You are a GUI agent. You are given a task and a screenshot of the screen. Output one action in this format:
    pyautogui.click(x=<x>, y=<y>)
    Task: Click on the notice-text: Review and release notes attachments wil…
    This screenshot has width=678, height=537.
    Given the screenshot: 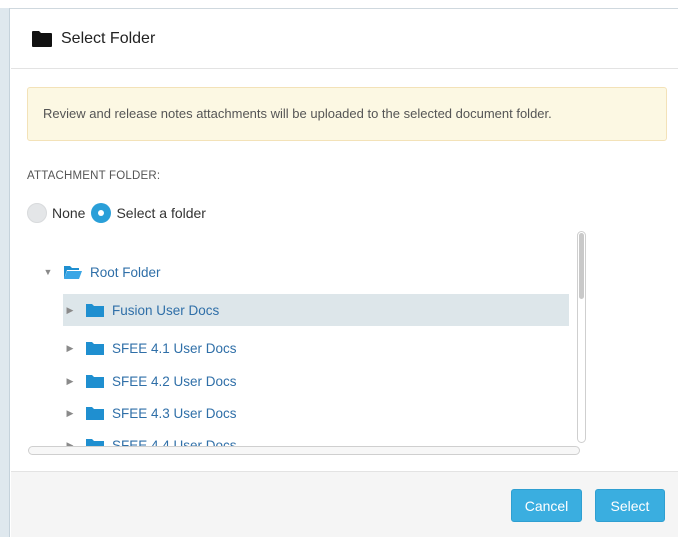 What is the action you would take?
    pyautogui.click(x=297, y=113)
    